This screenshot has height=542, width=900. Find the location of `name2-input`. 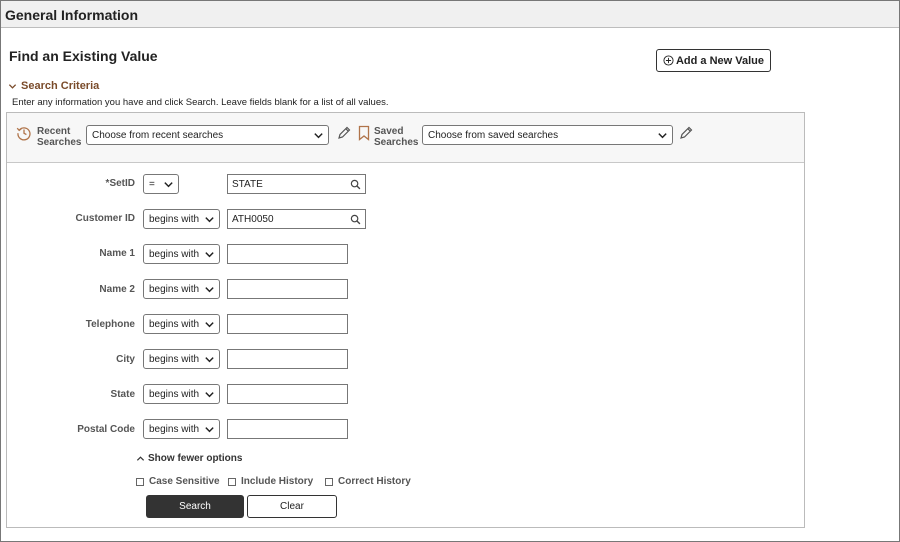

name2-input is located at coordinates (287, 289).